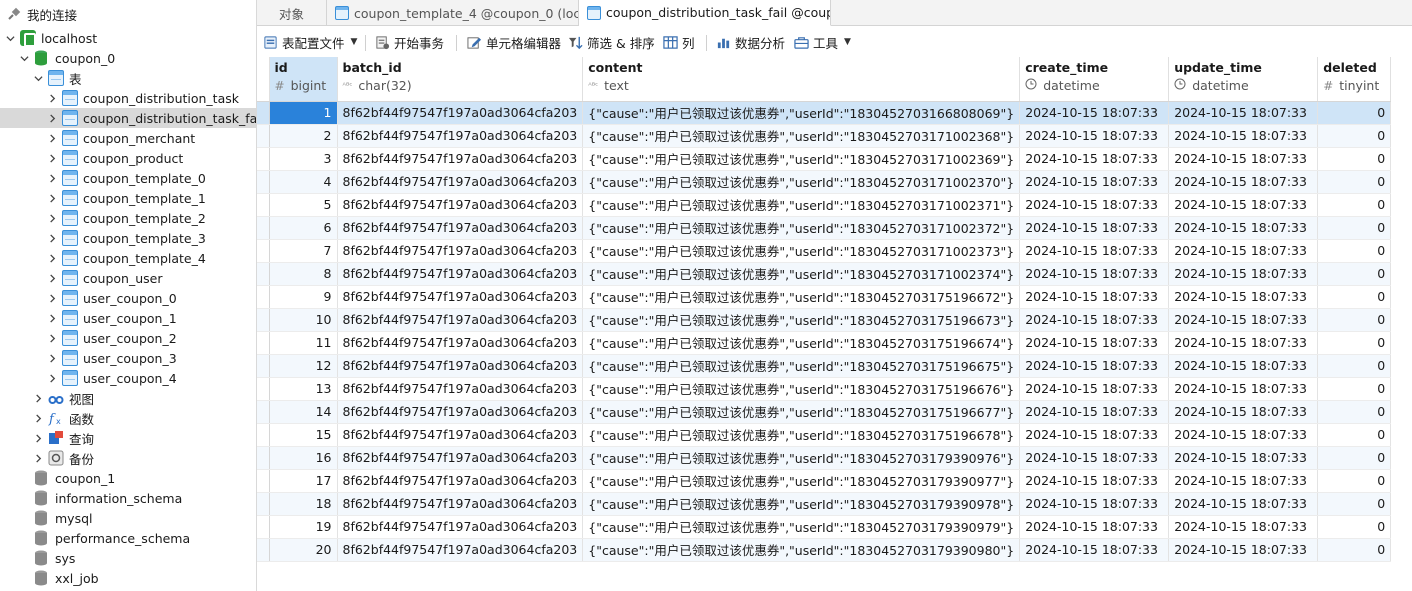  I want to click on begin-transaction-button: 开始事务, so click(409, 42).